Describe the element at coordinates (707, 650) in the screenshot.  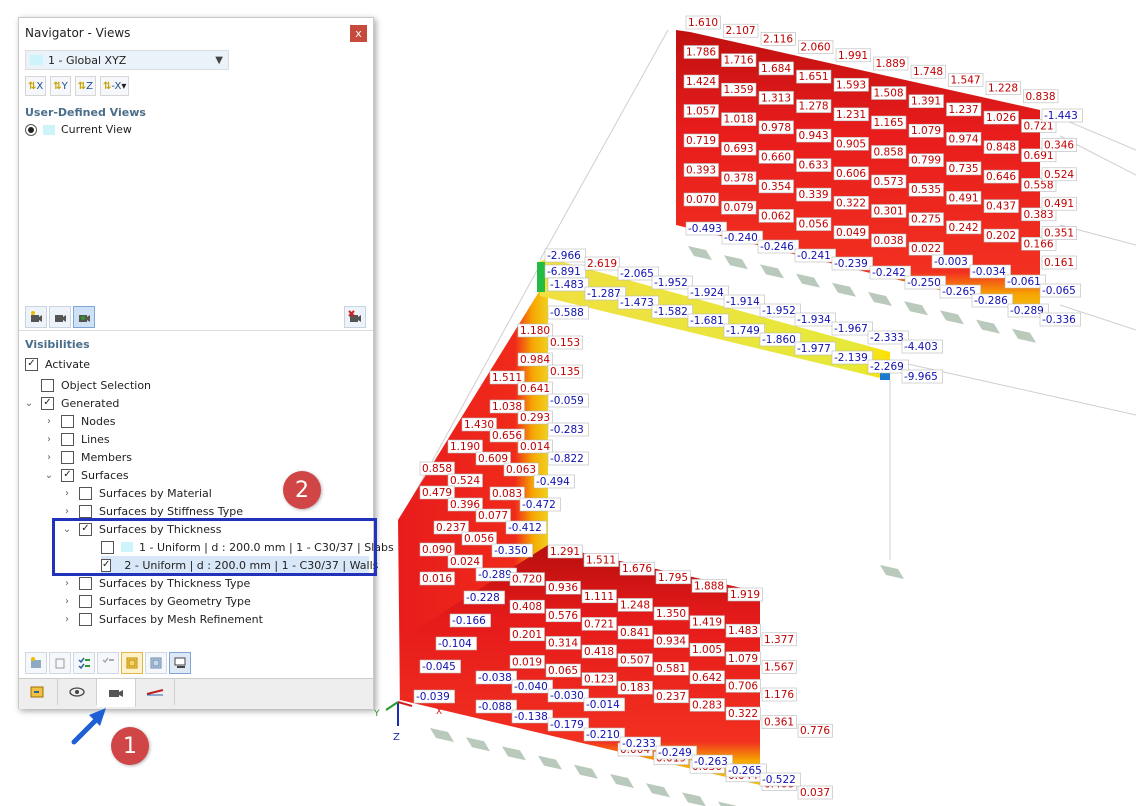
I see `bottom-slab-value: 1.005` at that location.